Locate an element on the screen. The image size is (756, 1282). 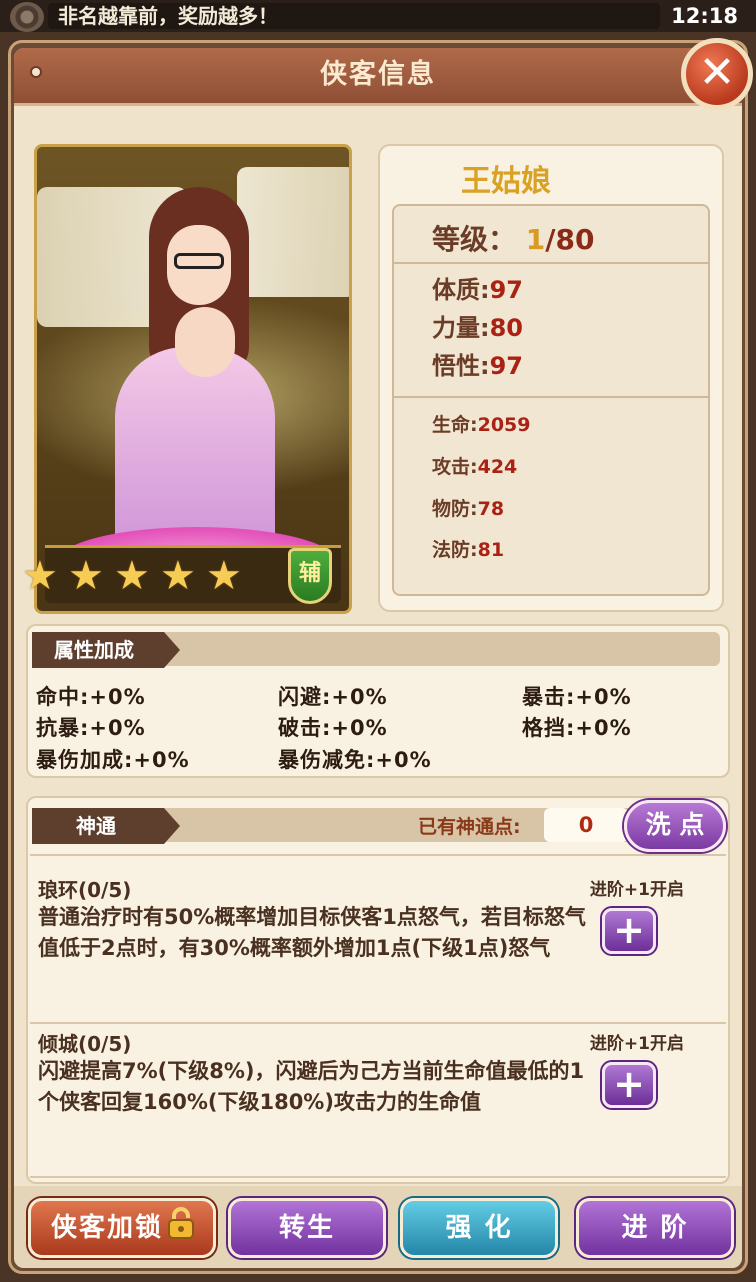
stat-value: 80 is located at coordinates (506, 328).